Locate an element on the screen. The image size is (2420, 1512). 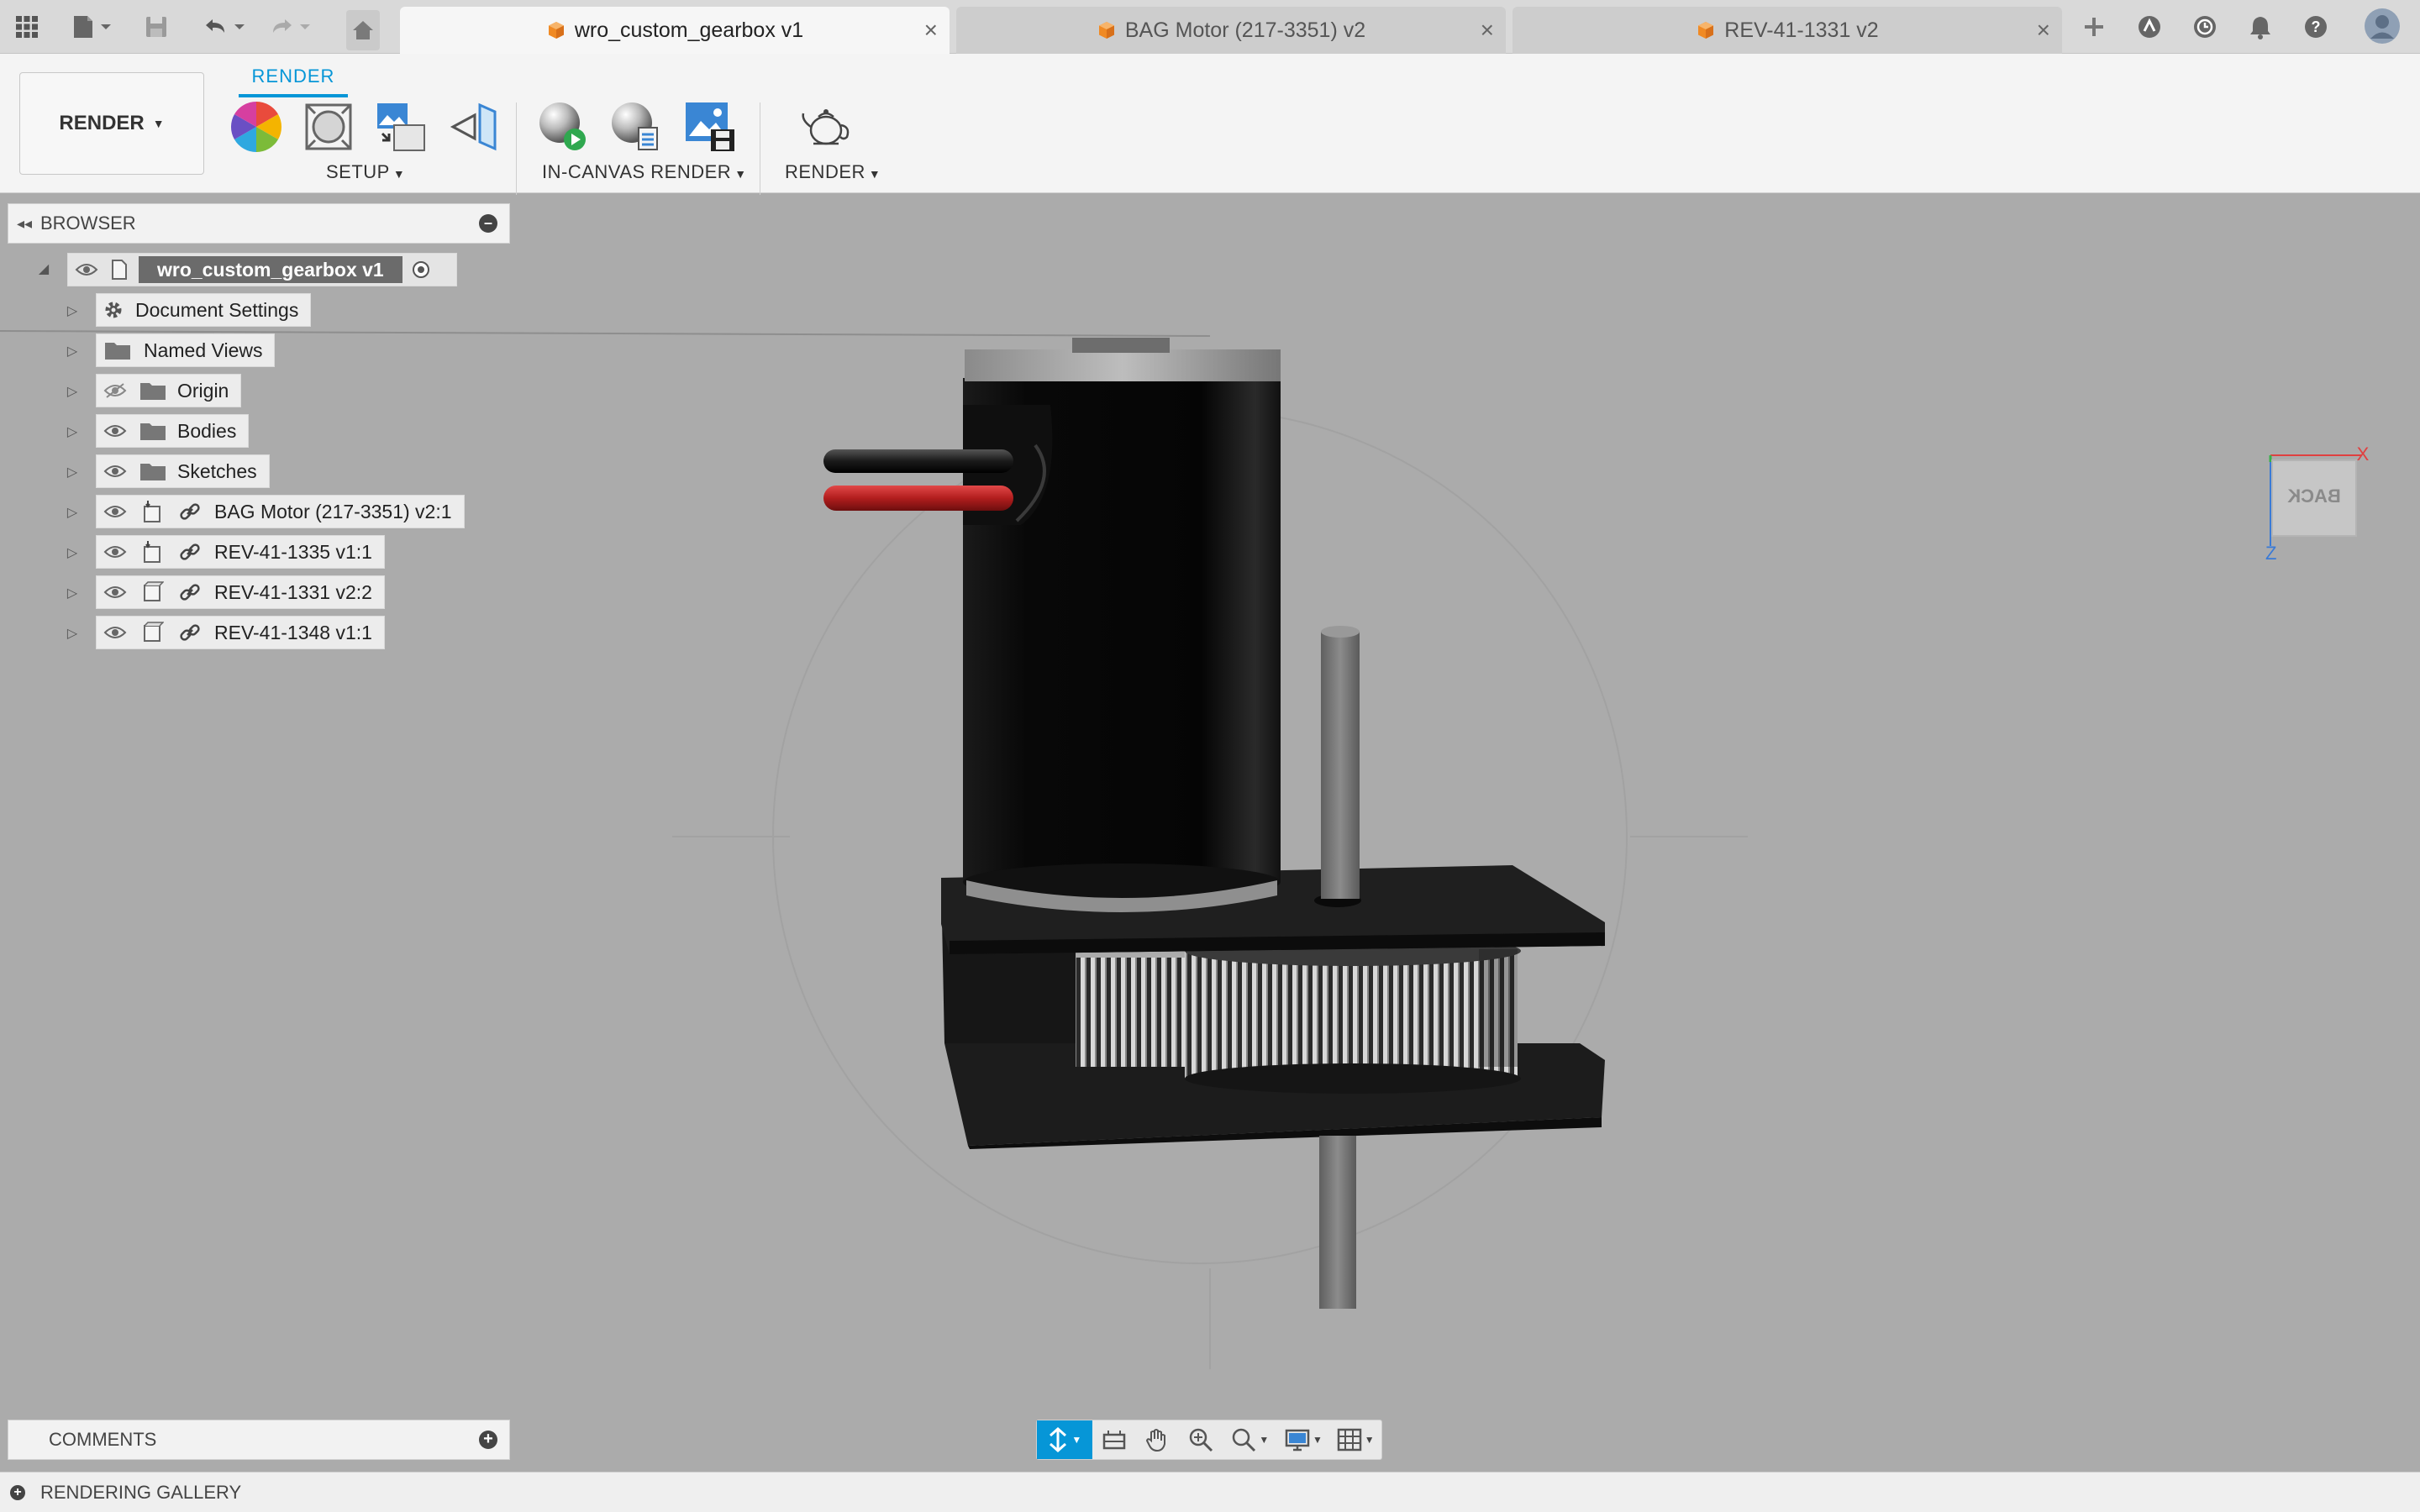
eye-hidden-icon is located at coordinates (116, 390).